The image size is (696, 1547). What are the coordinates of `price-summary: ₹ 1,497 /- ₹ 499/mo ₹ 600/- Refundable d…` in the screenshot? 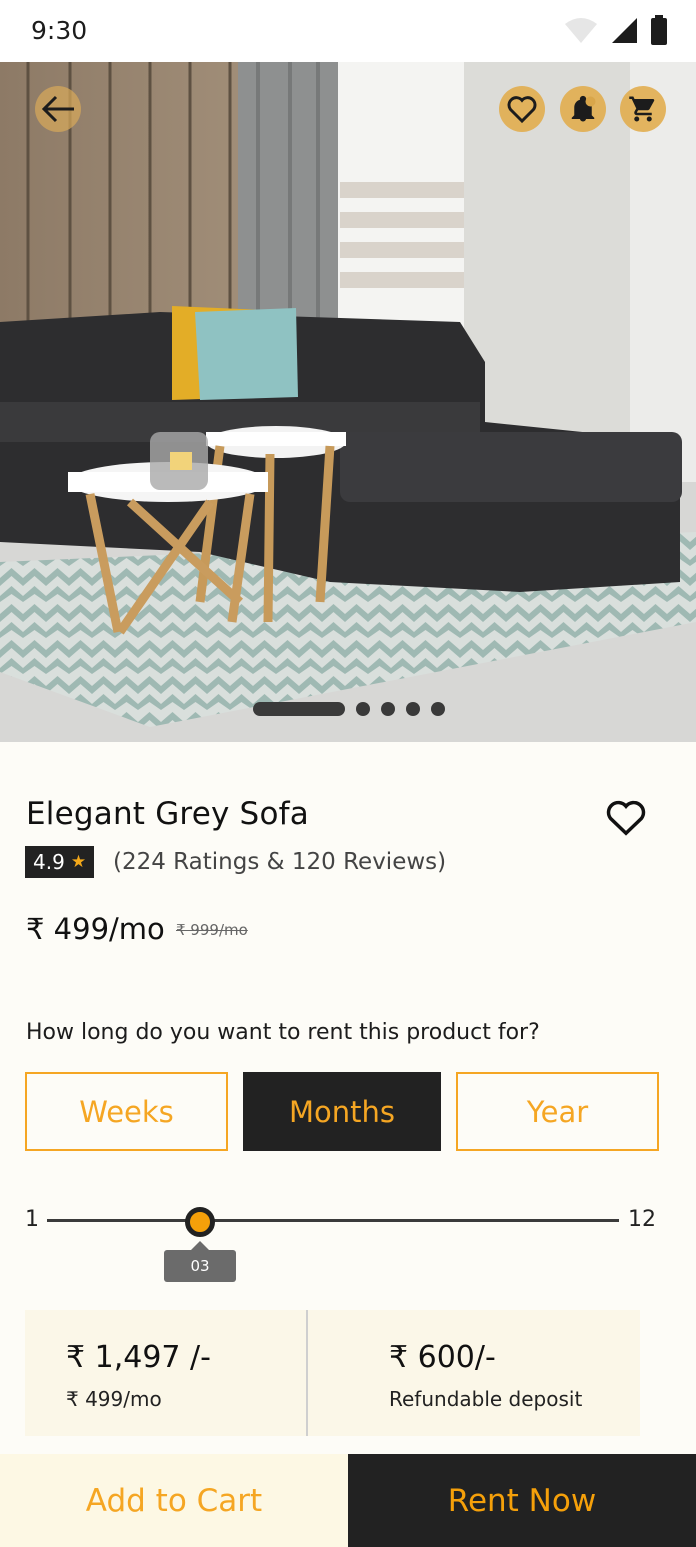 It's located at (332, 1373).